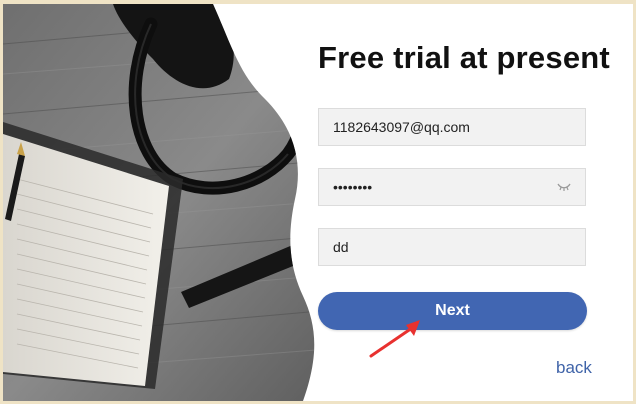 The image size is (636, 404). What do you see at coordinates (341, 247) in the screenshot?
I see `code-value: dd` at bounding box center [341, 247].